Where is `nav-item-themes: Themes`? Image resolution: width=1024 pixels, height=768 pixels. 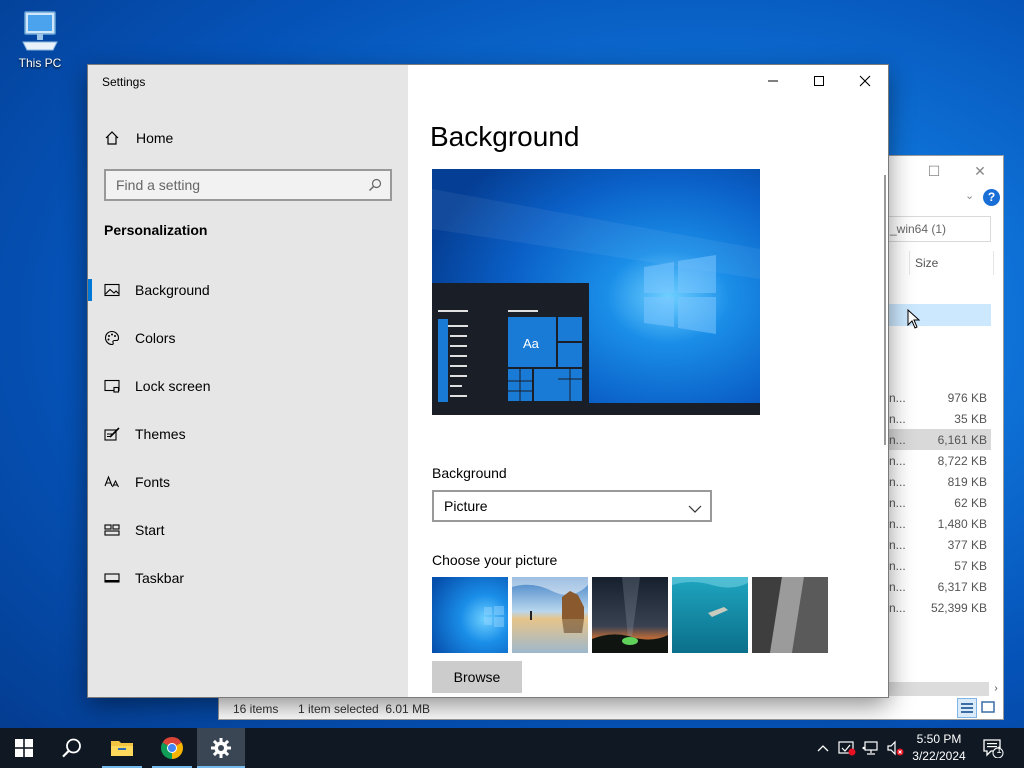
nav-item-themes: Themes is located at coordinates (248, 434).